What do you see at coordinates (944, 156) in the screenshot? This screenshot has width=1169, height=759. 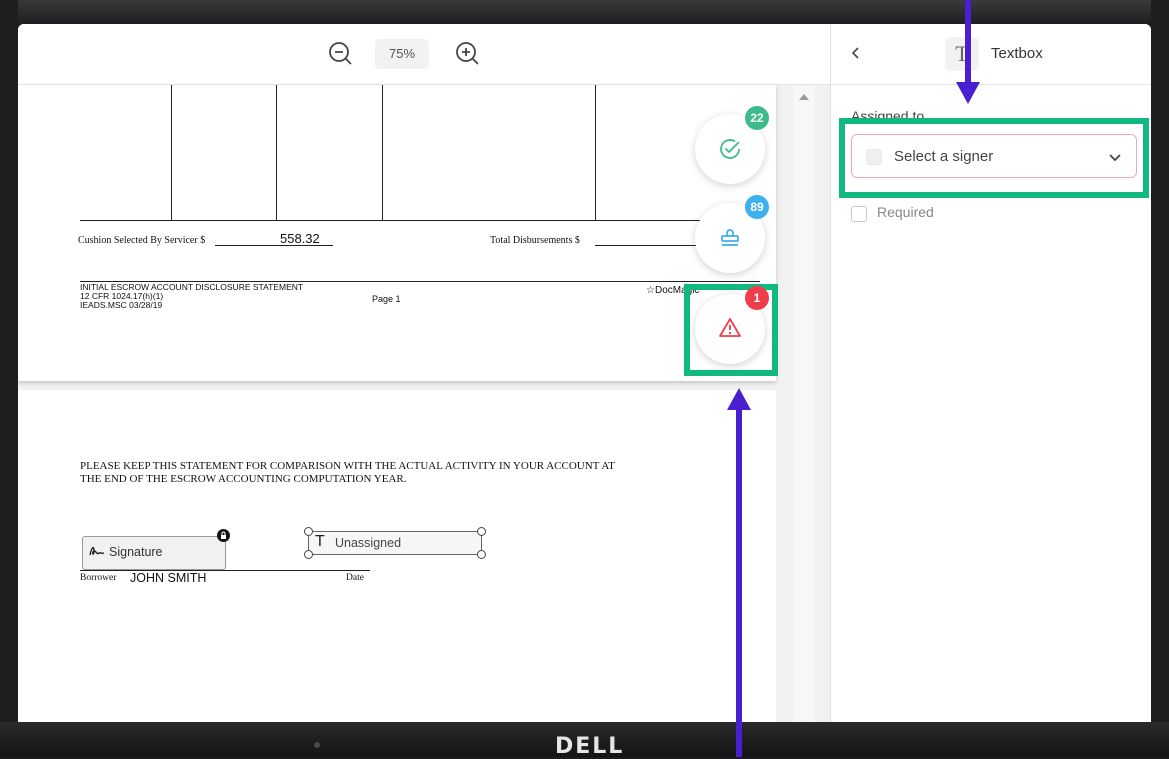 I see `signer-select-placeholder: Select a signer` at bounding box center [944, 156].